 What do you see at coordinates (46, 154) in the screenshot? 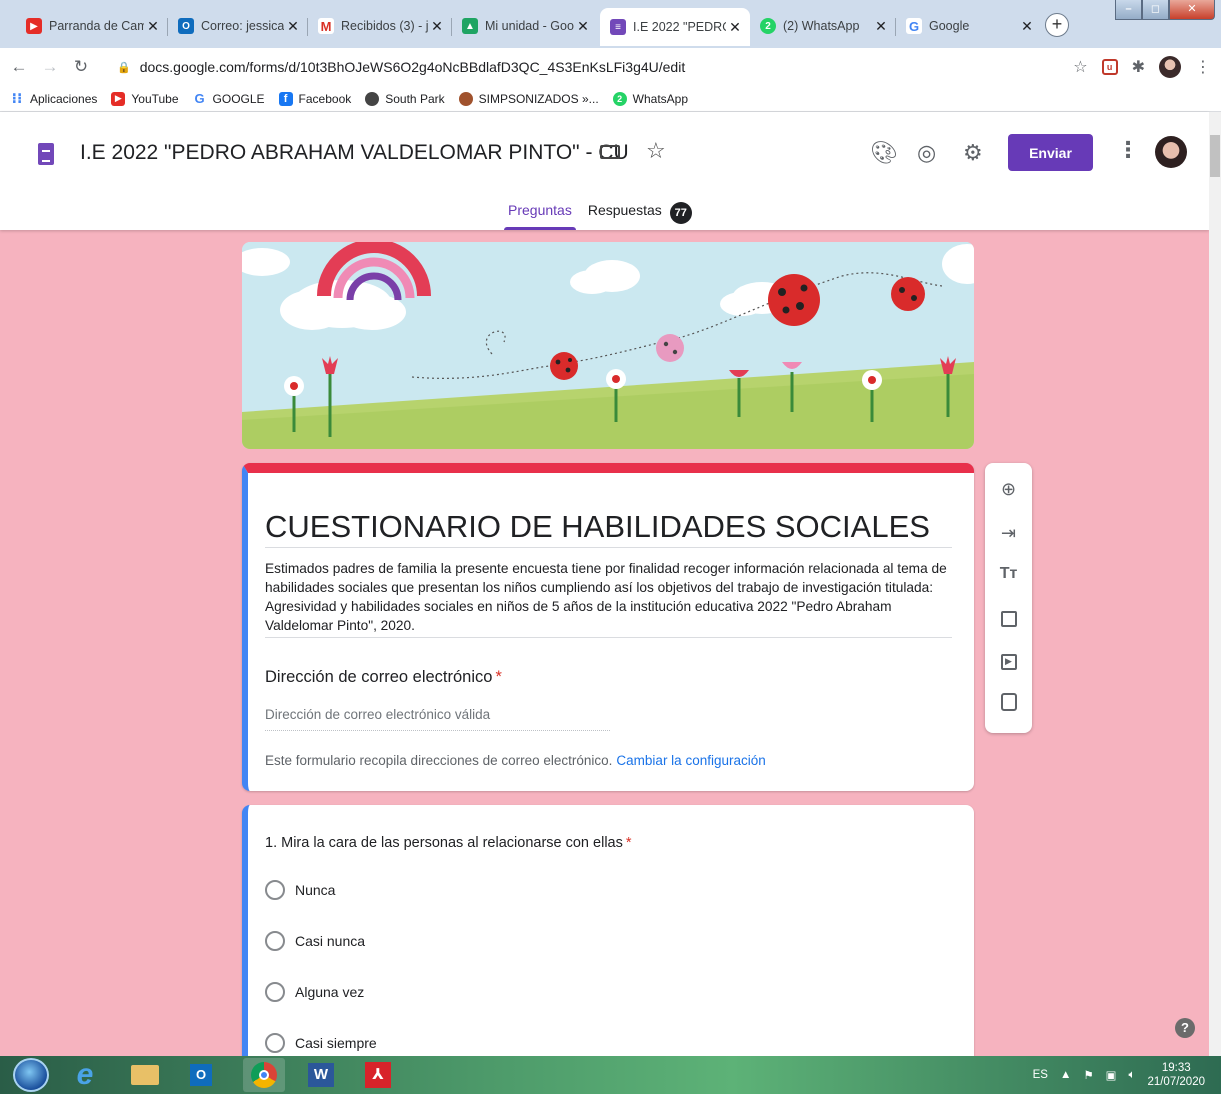
I see `google-forms-logo-icon` at bounding box center [46, 154].